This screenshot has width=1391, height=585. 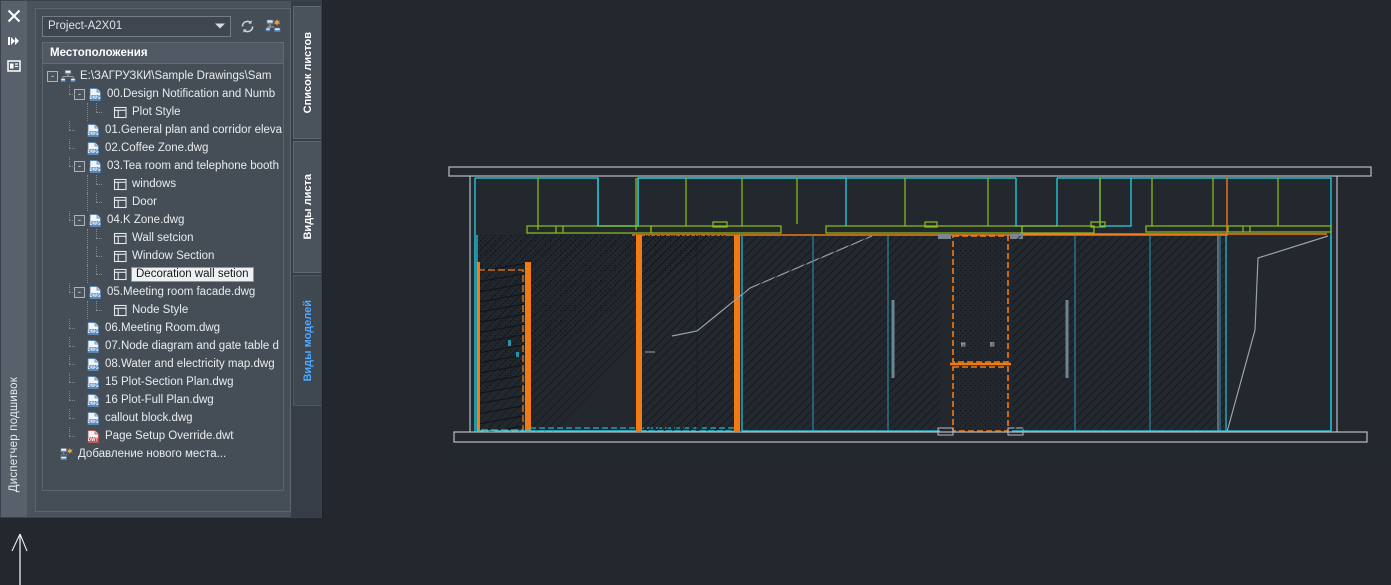 What do you see at coordinates (66, 454) in the screenshot?
I see `add-location-icon` at bounding box center [66, 454].